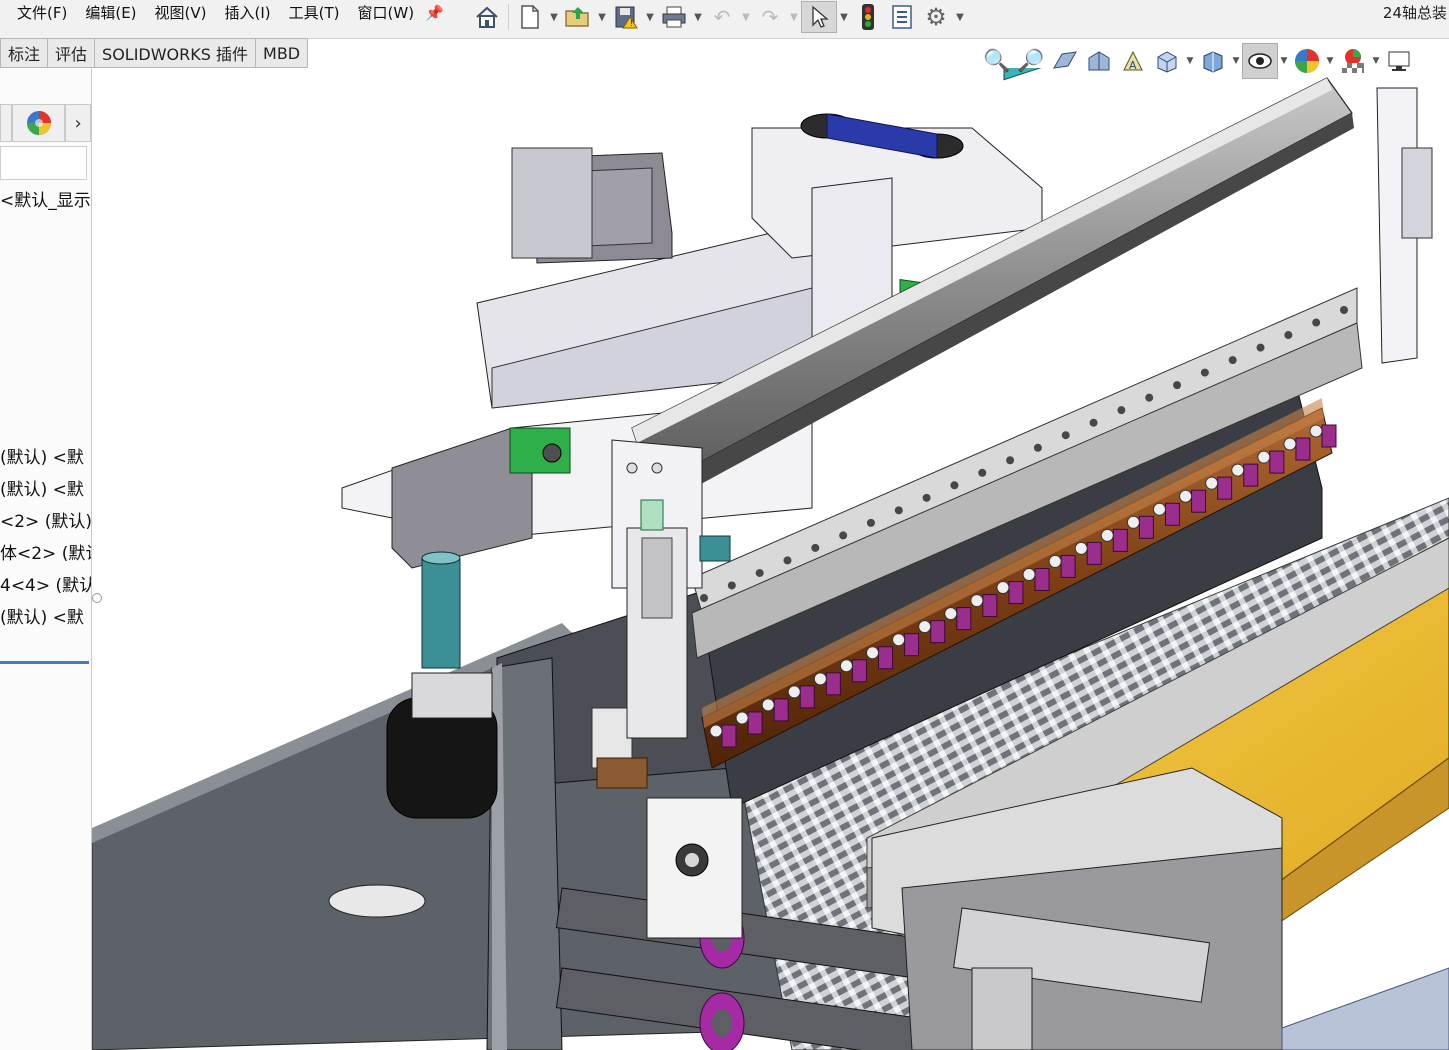  Describe the element at coordinates (78, 123) in the screenshot. I see `chevron-right-icon: ›` at that location.